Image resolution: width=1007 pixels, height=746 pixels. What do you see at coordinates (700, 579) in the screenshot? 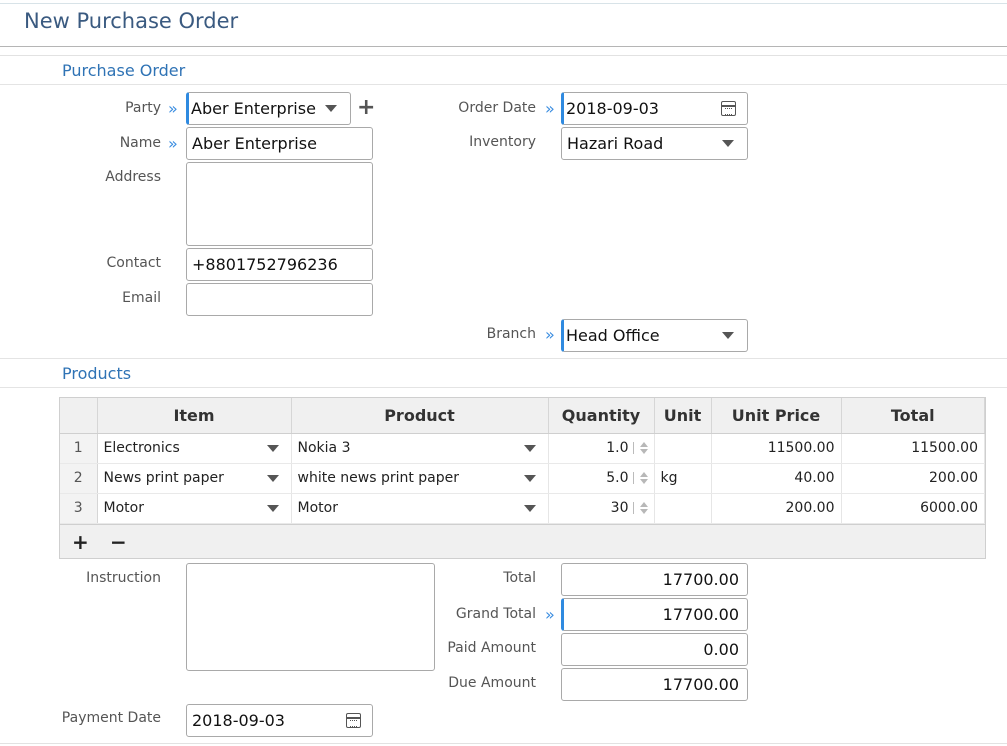
I see `total-value: 17700.00` at bounding box center [700, 579].